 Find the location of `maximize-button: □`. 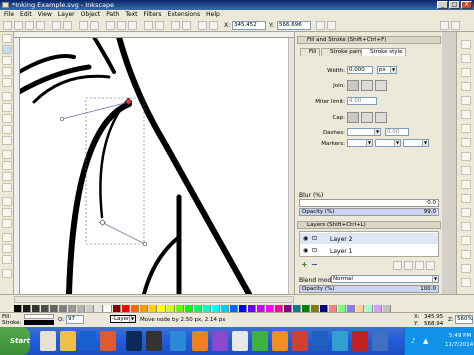

maximize-button: □ is located at coordinates (454, 5).